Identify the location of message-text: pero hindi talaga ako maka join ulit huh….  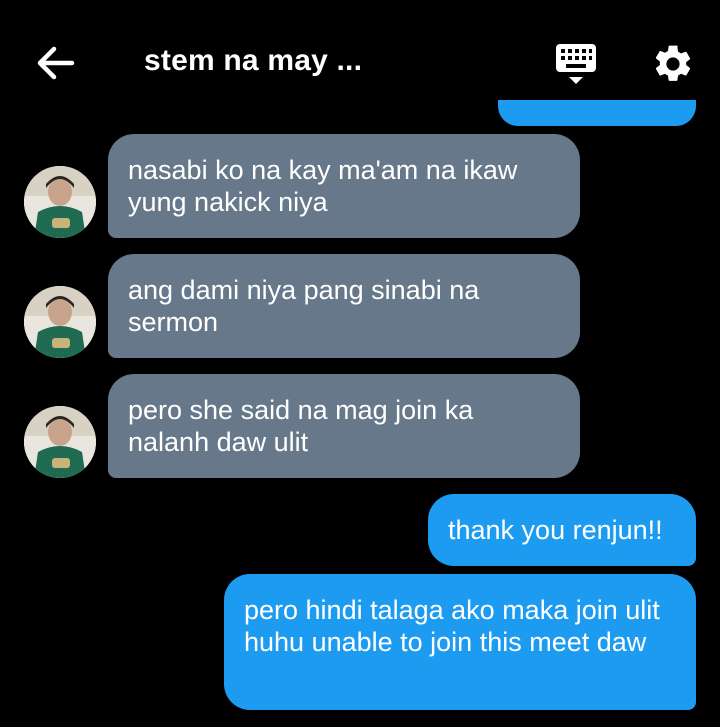
(452, 626).